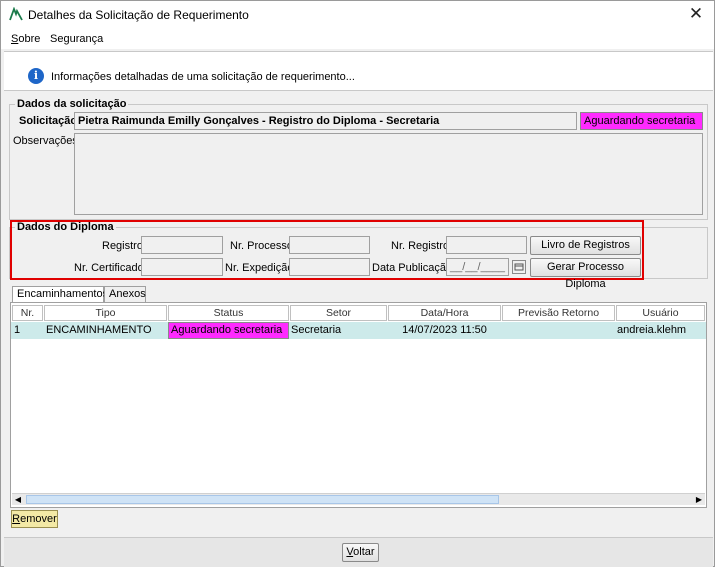 The height and width of the screenshot is (567, 715). What do you see at coordinates (182, 267) in the screenshot?
I see `nr-certificado-field` at bounding box center [182, 267].